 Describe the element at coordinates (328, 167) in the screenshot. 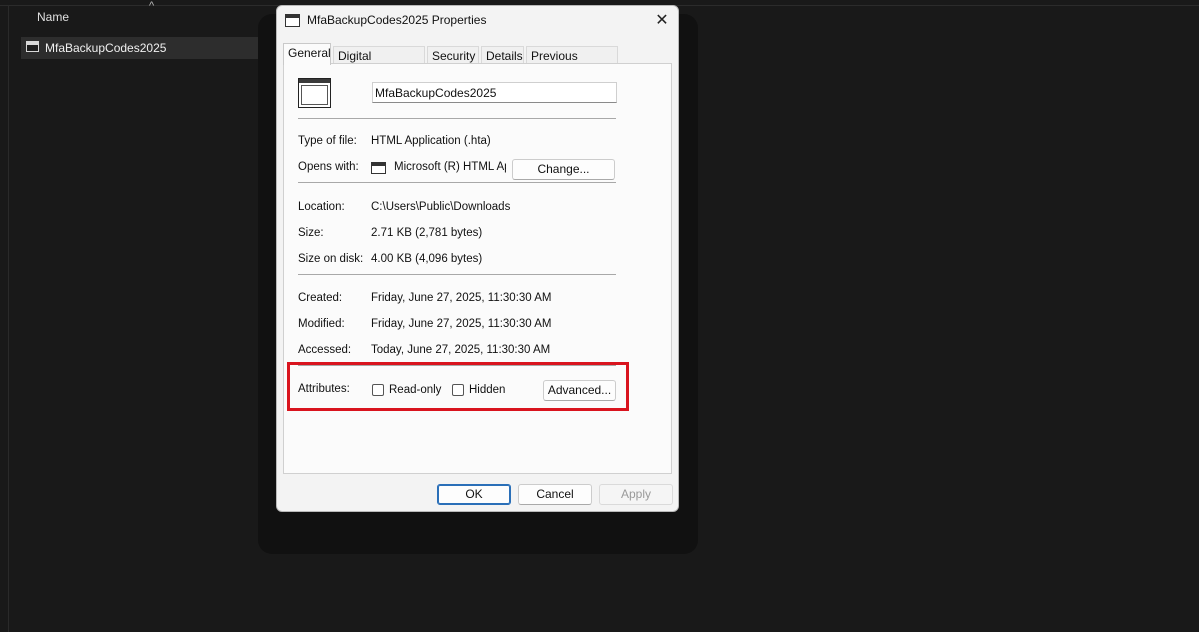

I see `opens-with-label: Opens with:` at that location.